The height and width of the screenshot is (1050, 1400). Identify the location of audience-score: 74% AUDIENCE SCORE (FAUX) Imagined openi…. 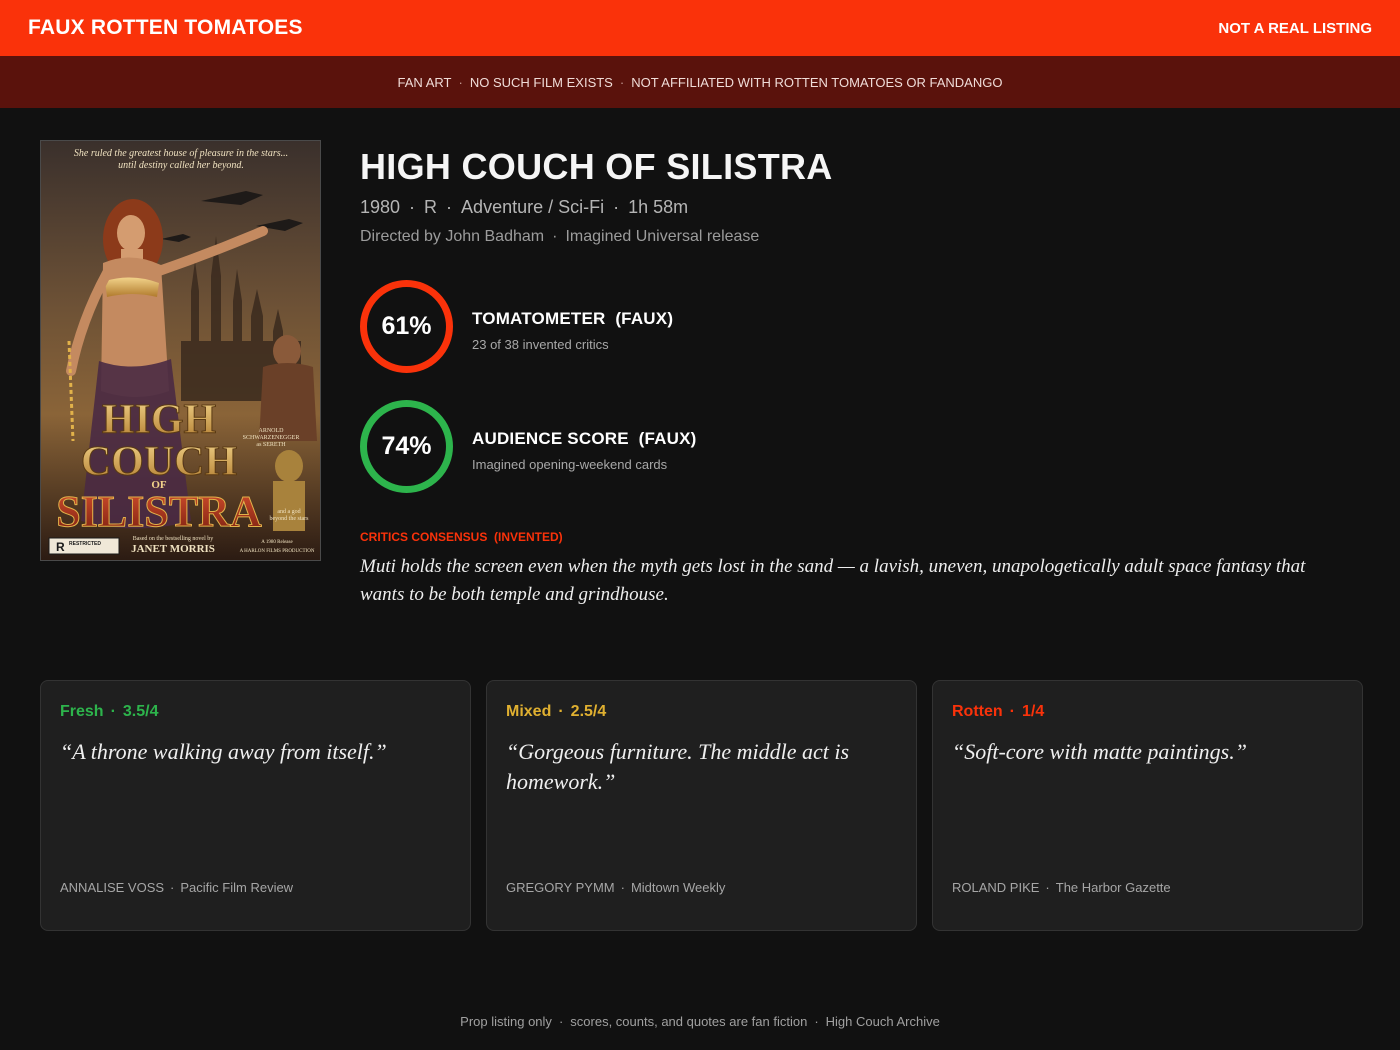
(660, 447).